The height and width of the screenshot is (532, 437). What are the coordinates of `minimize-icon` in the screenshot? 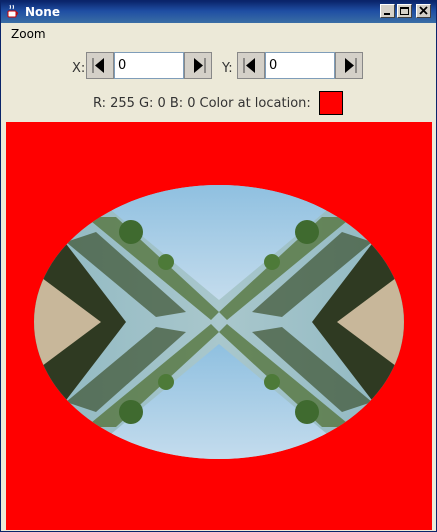 It's located at (387, 14).